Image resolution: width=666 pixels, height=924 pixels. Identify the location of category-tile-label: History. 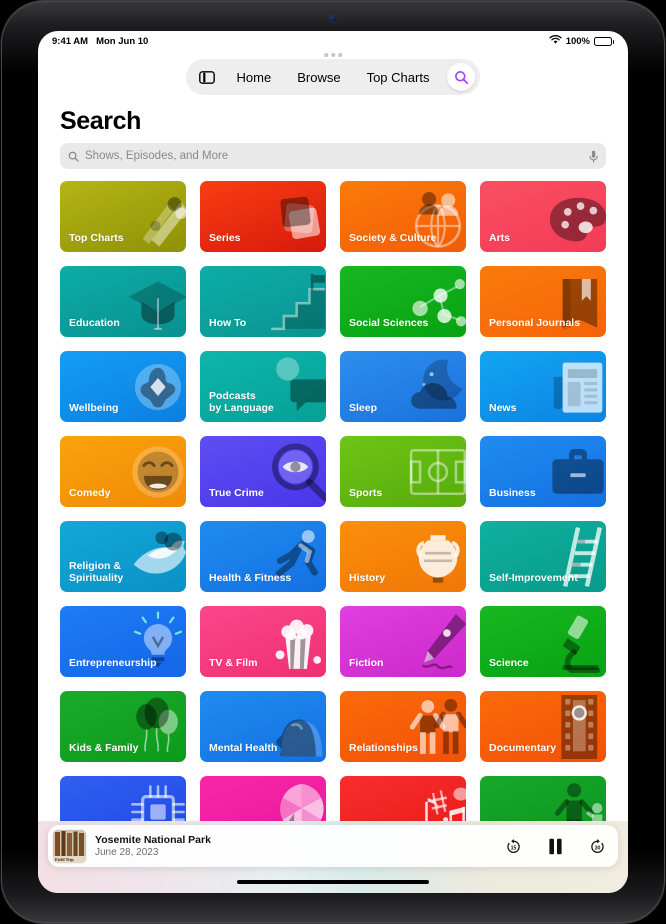
(367, 577).